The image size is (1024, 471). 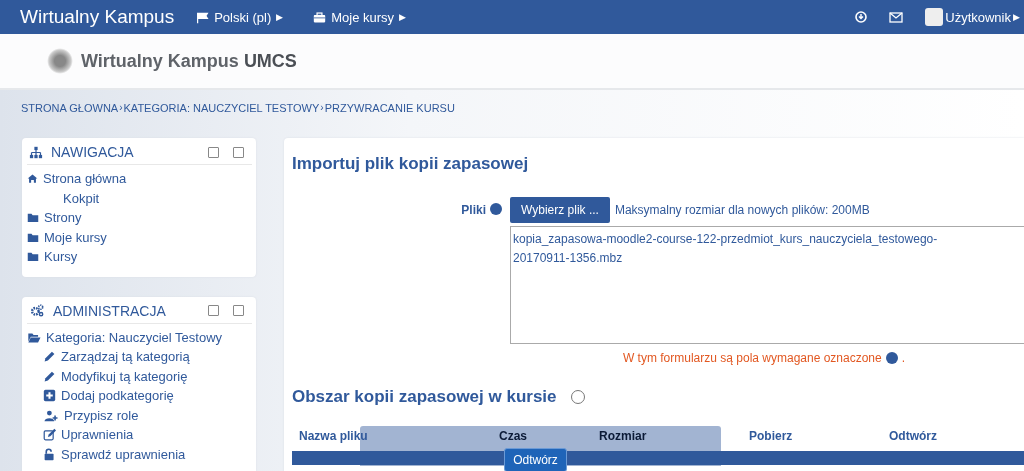 I want to click on column-header: Odtwórz, so click(x=913, y=436).